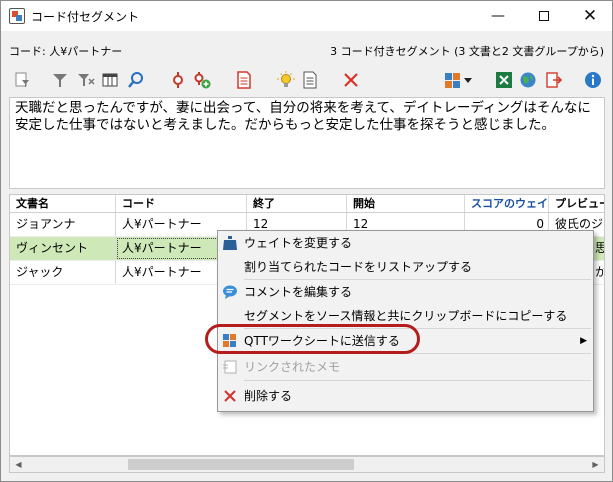  I want to click on annotation-highlight-ring, so click(312, 339).